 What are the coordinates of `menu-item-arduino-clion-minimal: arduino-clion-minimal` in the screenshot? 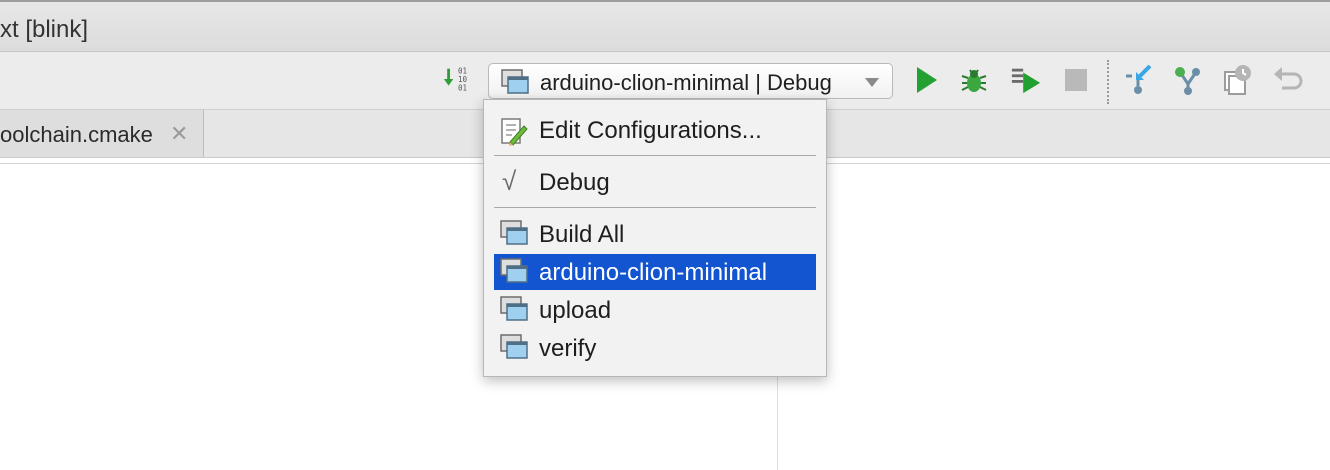 It's located at (655, 272).